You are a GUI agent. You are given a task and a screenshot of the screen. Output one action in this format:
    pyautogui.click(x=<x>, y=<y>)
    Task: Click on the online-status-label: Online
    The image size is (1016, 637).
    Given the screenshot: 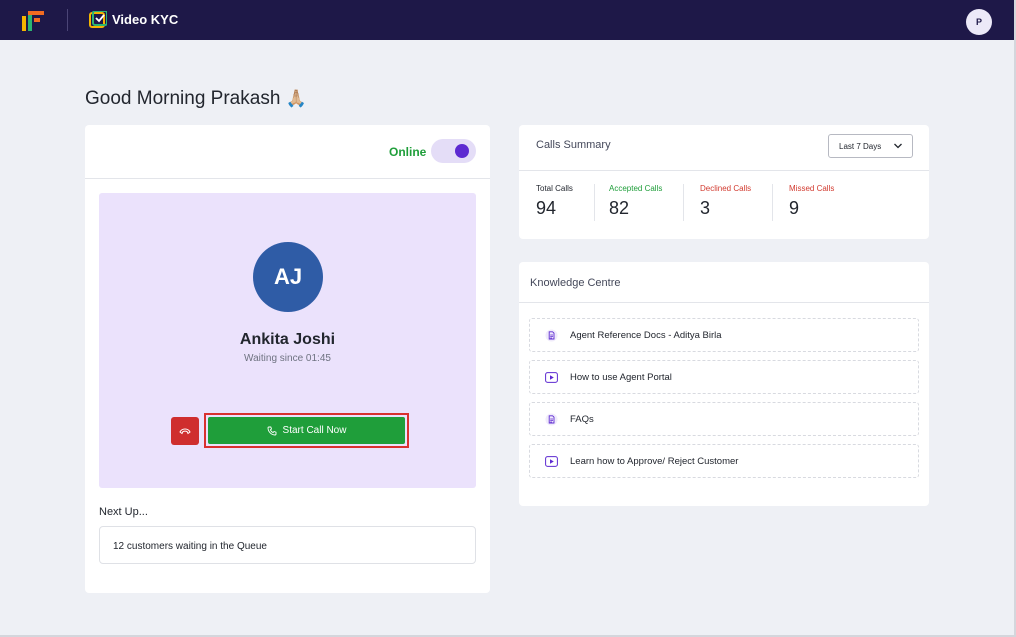 What is the action you would take?
    pyautogui.click(x=408, y=152)
    